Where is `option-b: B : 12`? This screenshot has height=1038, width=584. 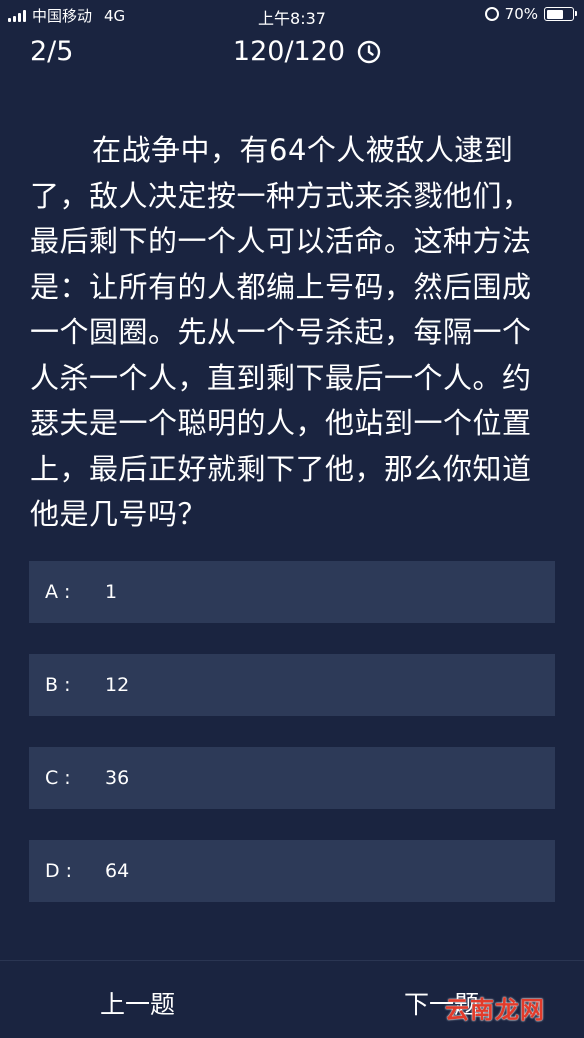 option-b: B : 12 is located at coordinates (292, 685).